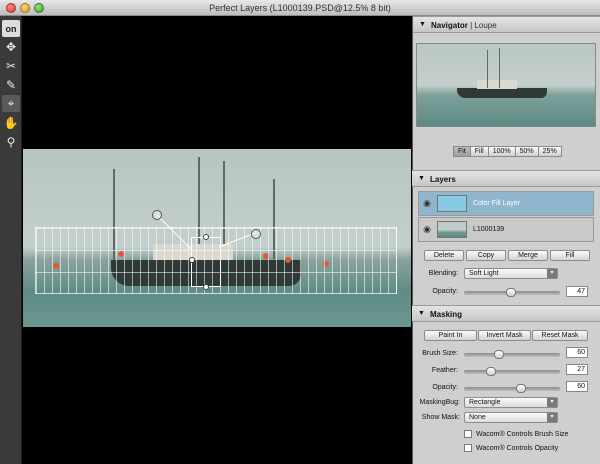 The height and width of the screenshot is (464, 600). What do you see at coordinates (449, 25) in the screenshot?
I see `navigator-tab: Navigator` at bounding box center [449, 25].